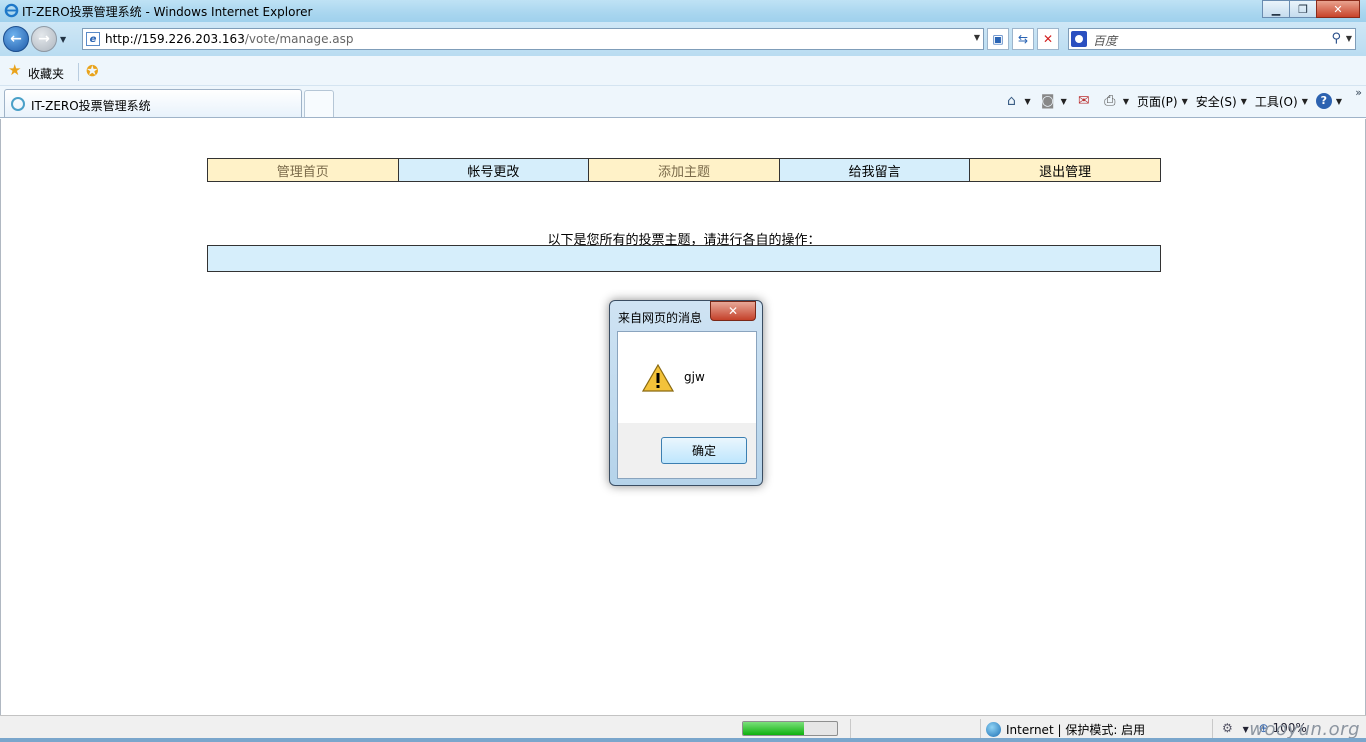 This screenshot has width=1366, height=742. Describe the element at coordinates (18, 104) in the screenshot. I see `loading-icon` at that location.